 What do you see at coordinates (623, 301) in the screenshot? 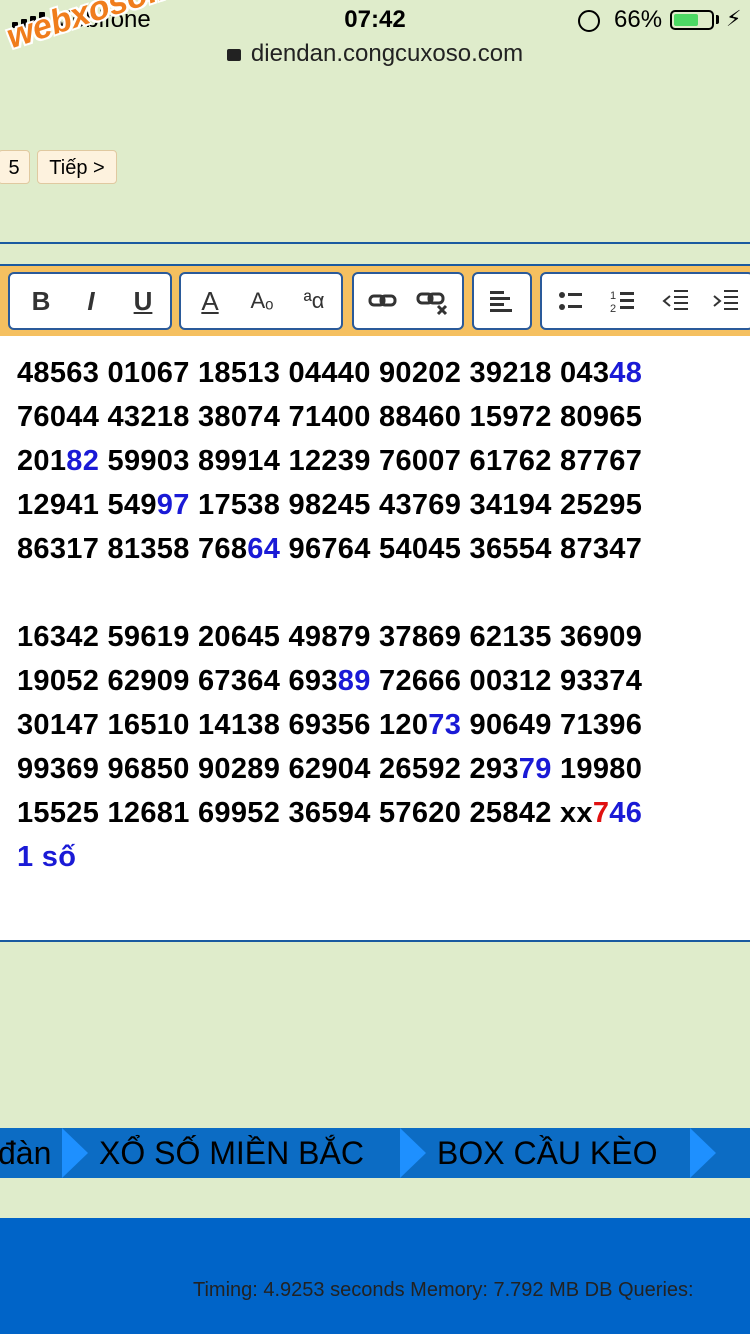
I see `numbered-list-icon: 12` at bounding box center [623, 301].